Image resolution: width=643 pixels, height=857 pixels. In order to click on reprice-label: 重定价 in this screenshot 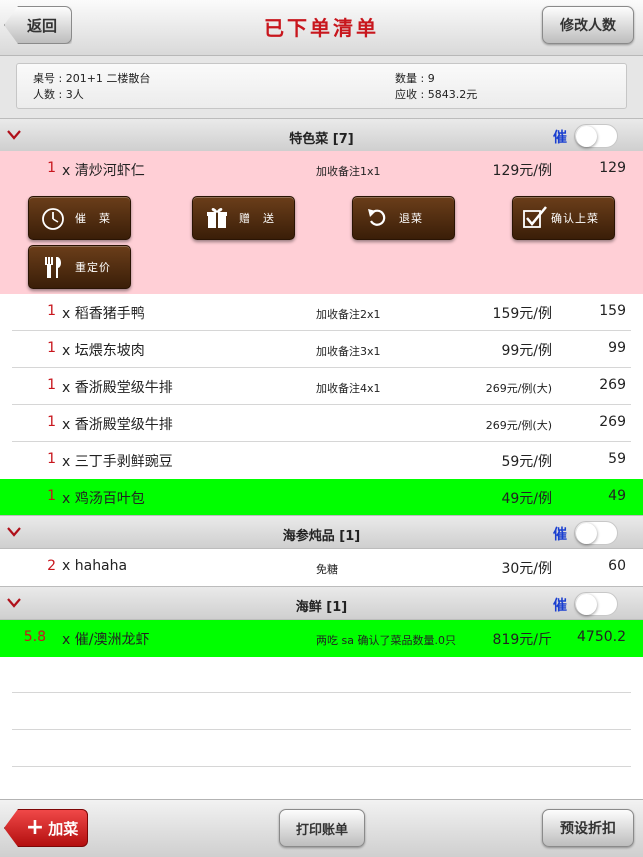, I will do `click(93, 267)`.